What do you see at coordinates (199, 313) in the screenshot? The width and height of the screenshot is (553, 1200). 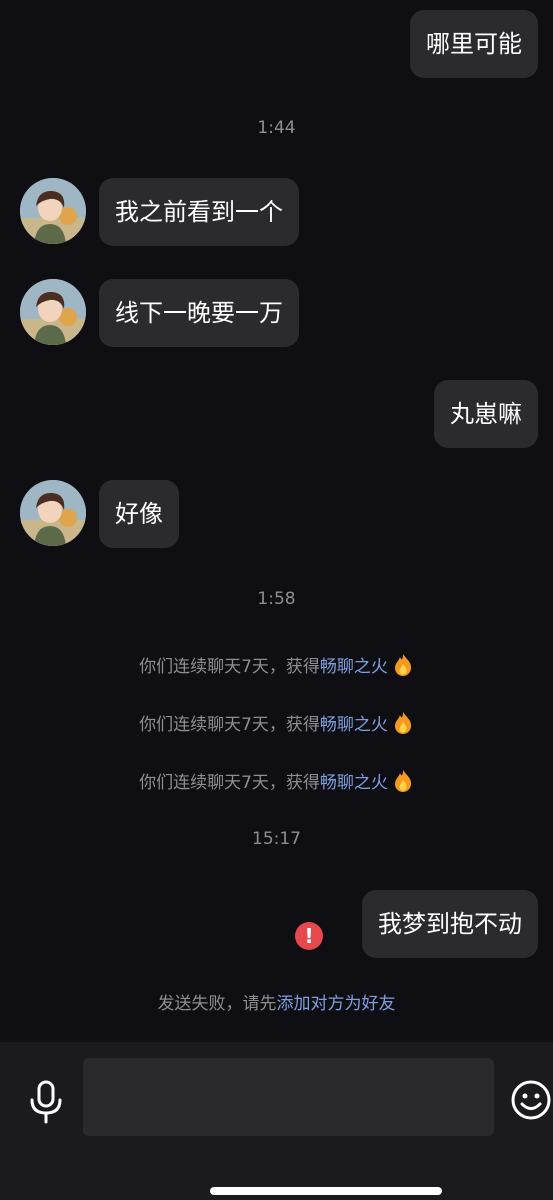 I see `message-bubble-incoming: 线下一晚要一万` at bounding box center [199, 313].